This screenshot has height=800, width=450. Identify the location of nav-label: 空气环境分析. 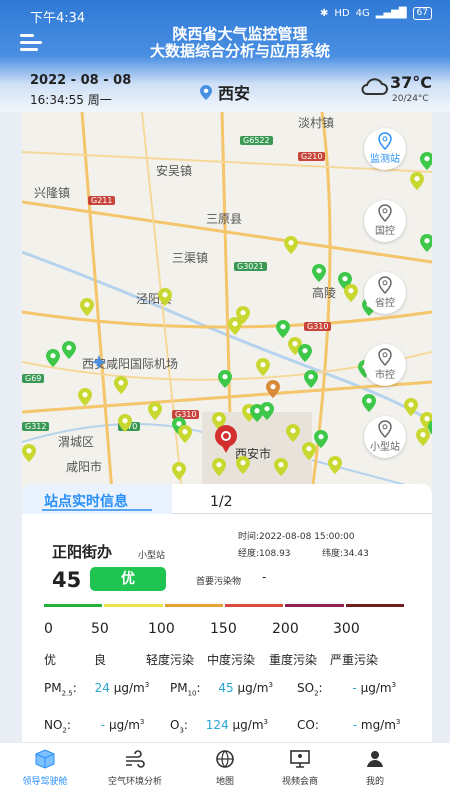
(134, 782).